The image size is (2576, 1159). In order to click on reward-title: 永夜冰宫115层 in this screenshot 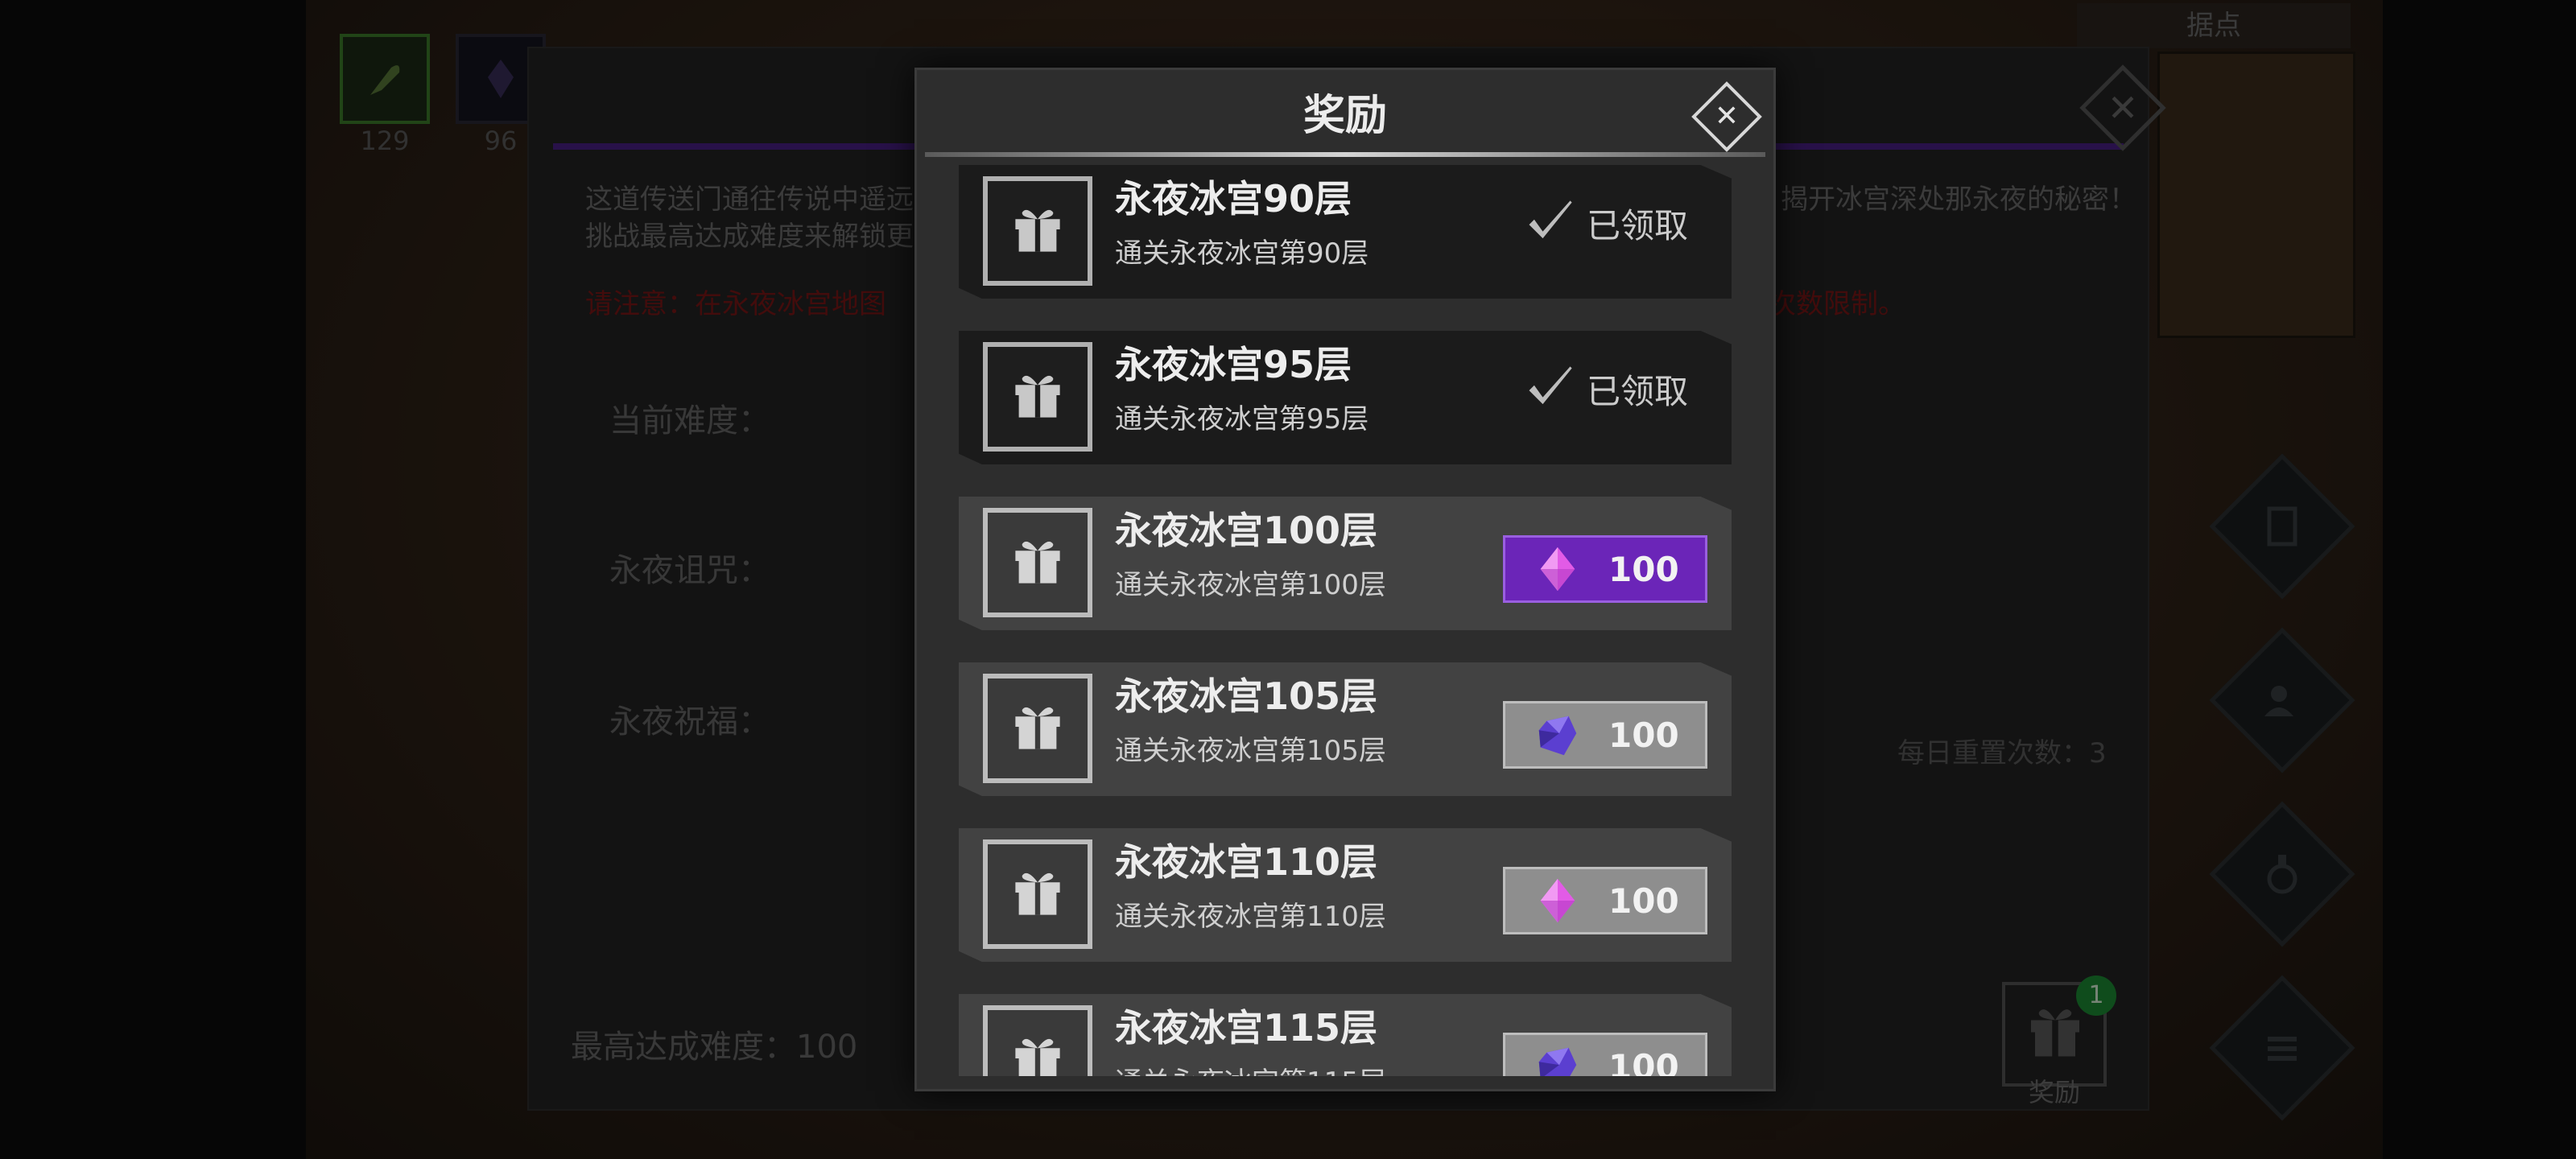, I will do `click(1246, 1028)`.